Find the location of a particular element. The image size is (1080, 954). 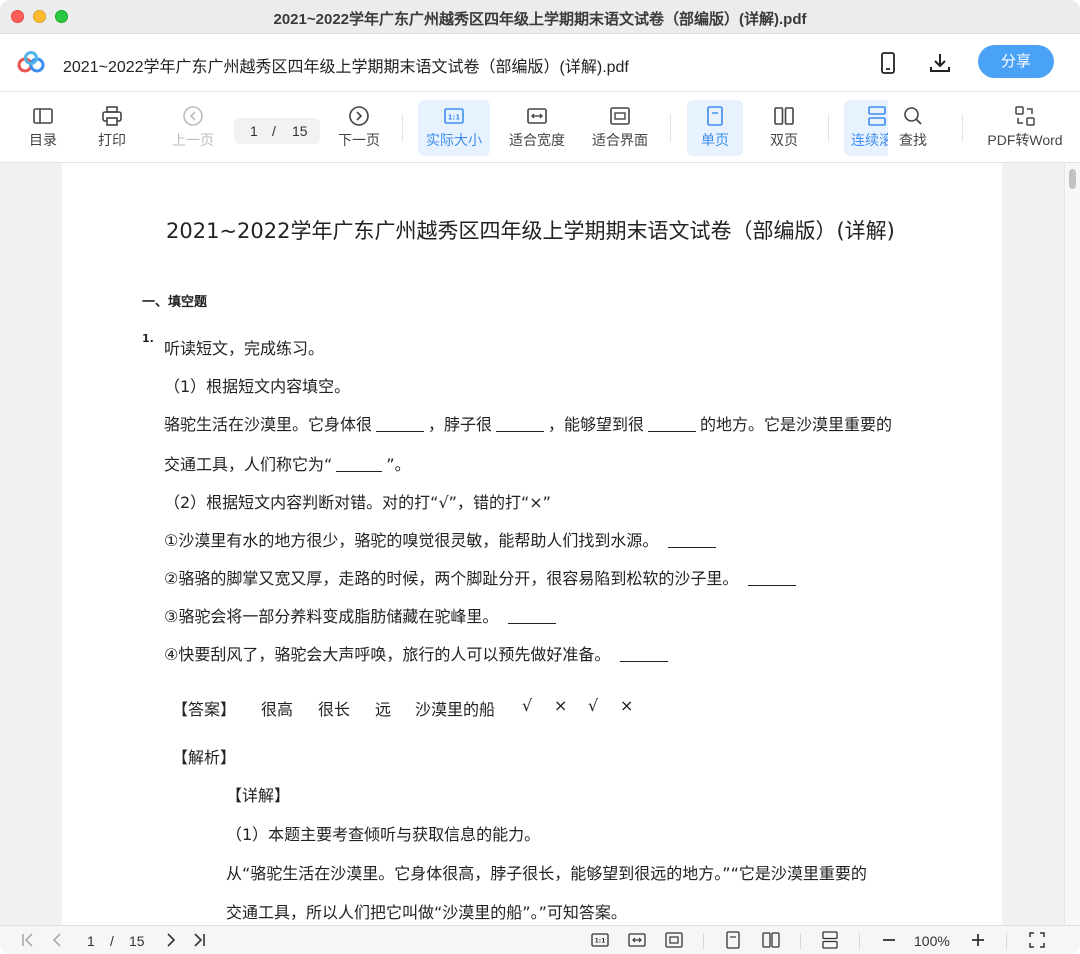

bottom-total-pages: 15 is located at coordinates (137, 941).